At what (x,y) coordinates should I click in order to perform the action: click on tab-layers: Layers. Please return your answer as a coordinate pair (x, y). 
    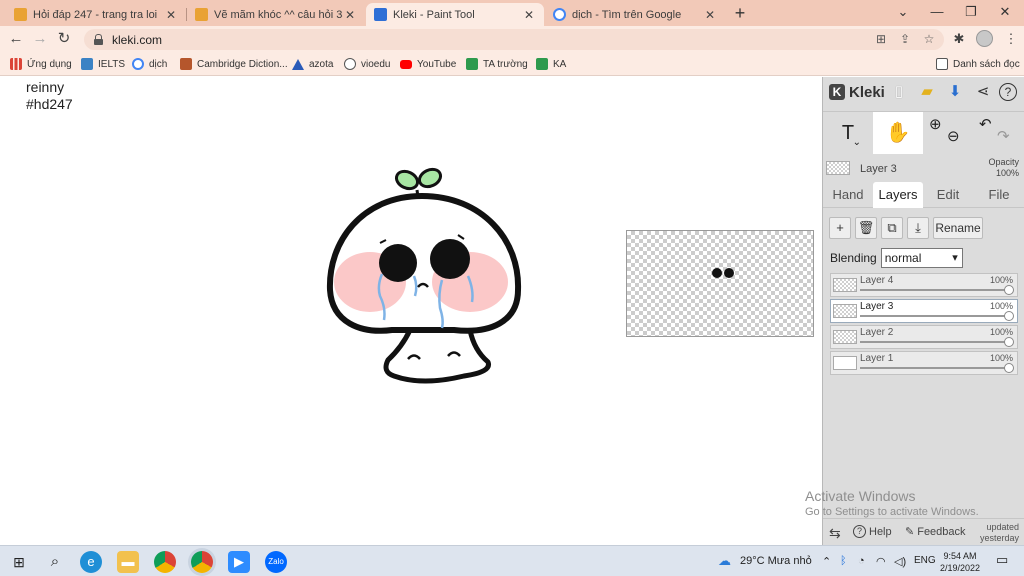
    Looking at the image, I should click on (898, 195).